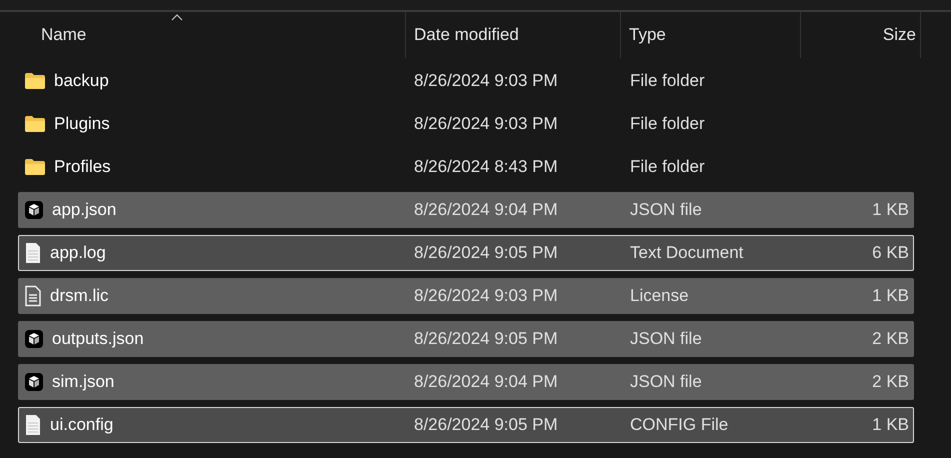  Describe the element at coordinates (82, 425) in the screenshot. I see `file-name: ui.config` at that location.